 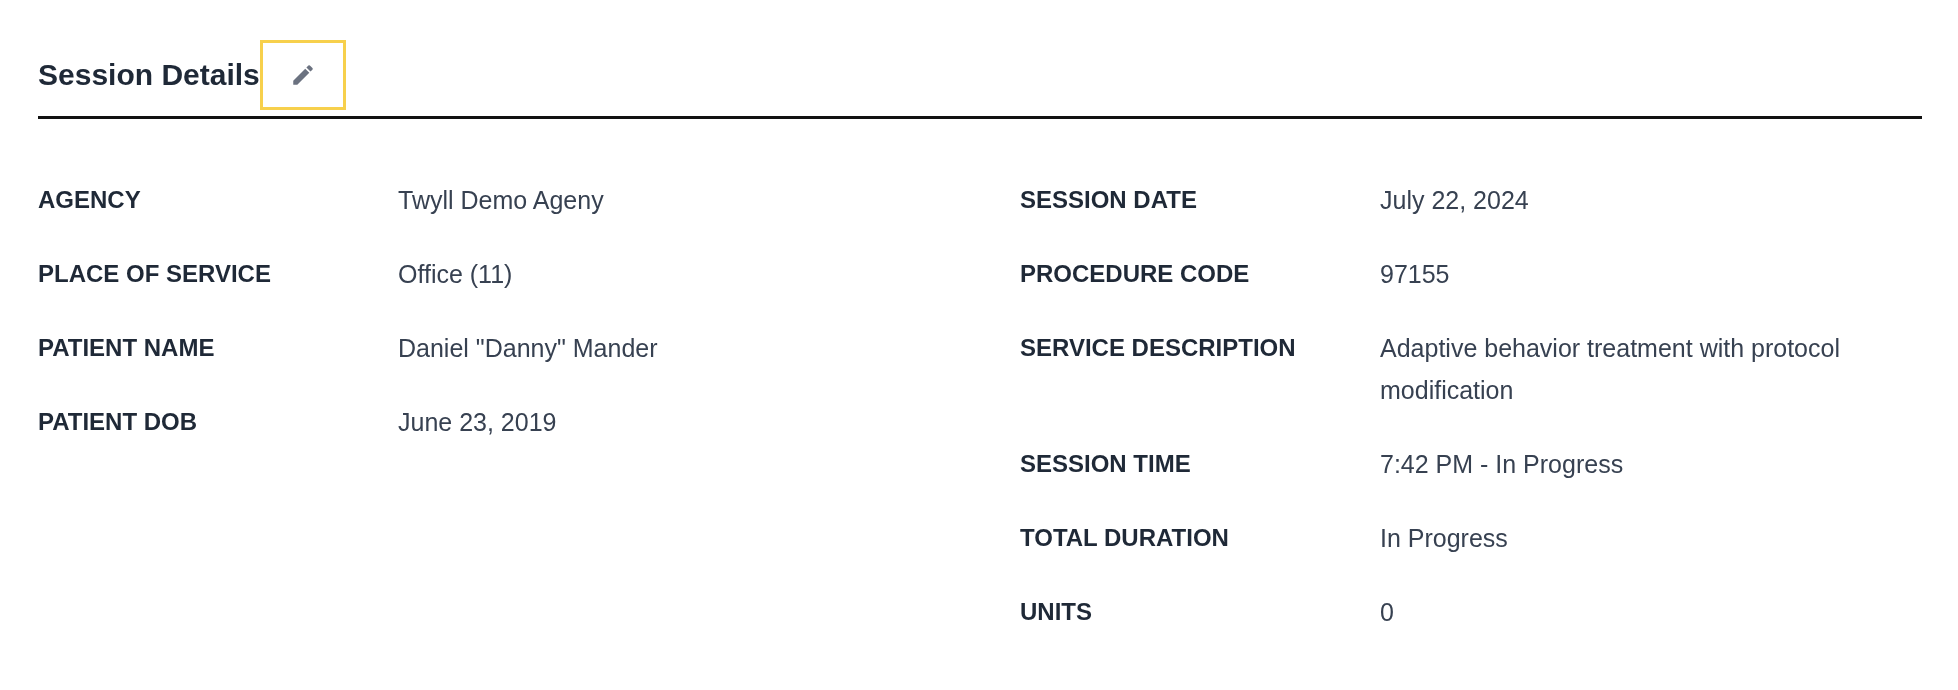 What do you see at coordinates (501, 200) in the screenshot?
I see `field-value: Twyll Demo Ageny` at bounding box center [501, 200].